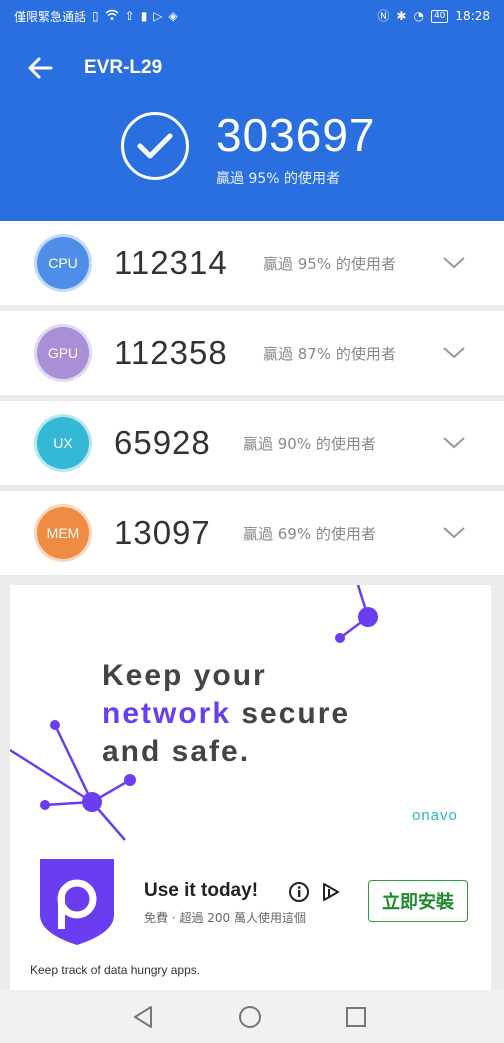  I want to click on nav-recents-button, so click(356, 1017).